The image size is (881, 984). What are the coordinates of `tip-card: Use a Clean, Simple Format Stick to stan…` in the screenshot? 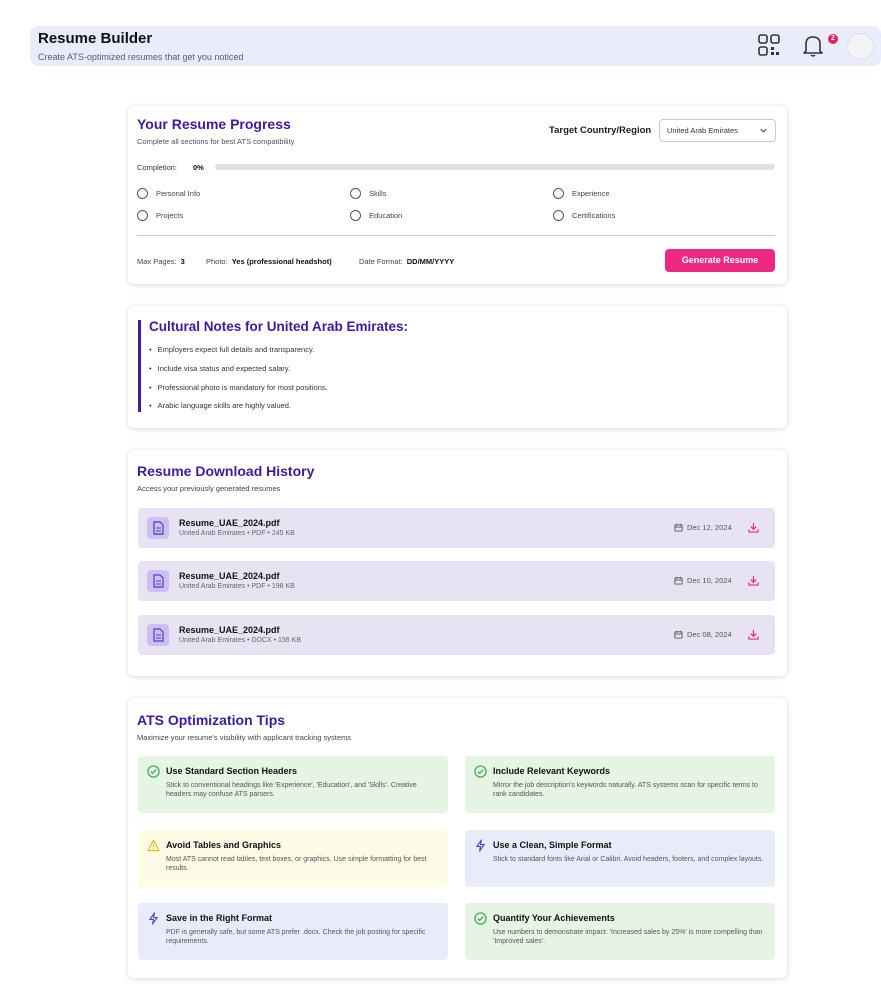 It's located at (620, 858).